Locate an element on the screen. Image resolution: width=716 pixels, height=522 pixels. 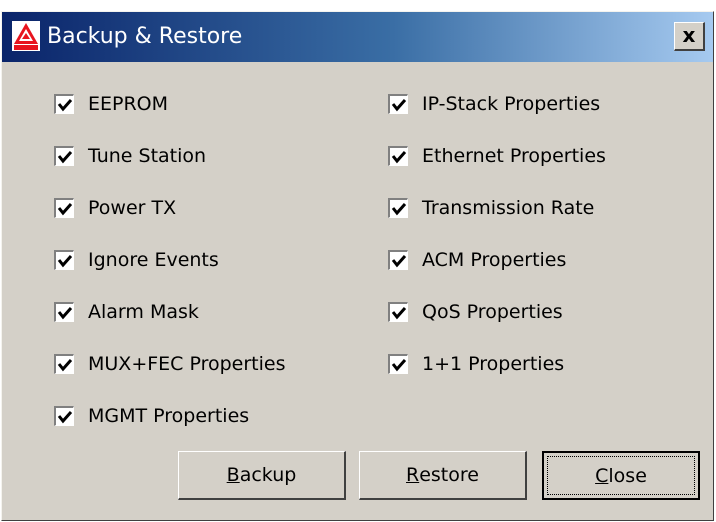
checkbox-label: IP-Stack Properties is located at coordinates (511, 104).